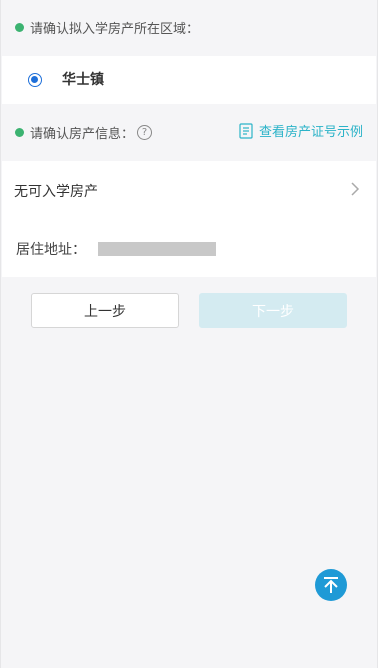 The height and width of the screenshot is (668, 378). Describe the element at coordinates (35, 80) in the screenshot. I see `radio-selected-icon` at that location.